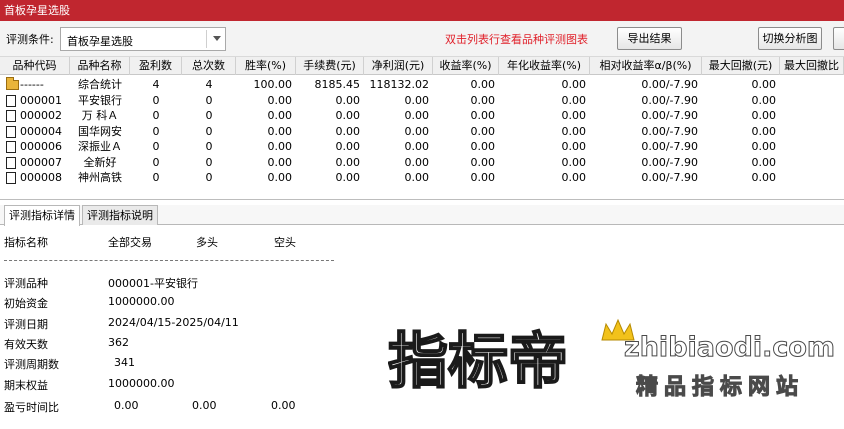  I want to click on condition-select-value: 首板孕星选股, so click(100, 41).